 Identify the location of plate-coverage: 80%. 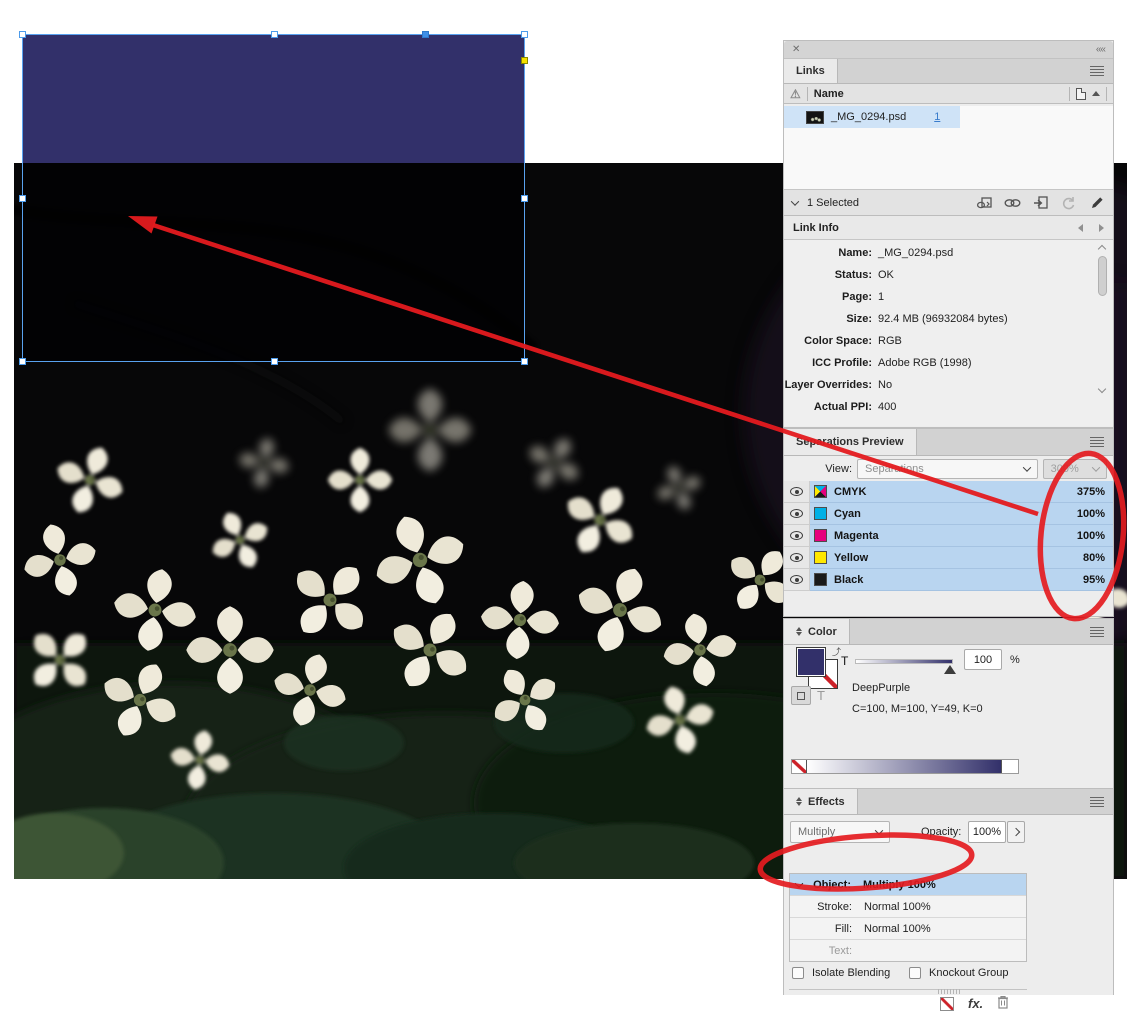
(1093, 557).